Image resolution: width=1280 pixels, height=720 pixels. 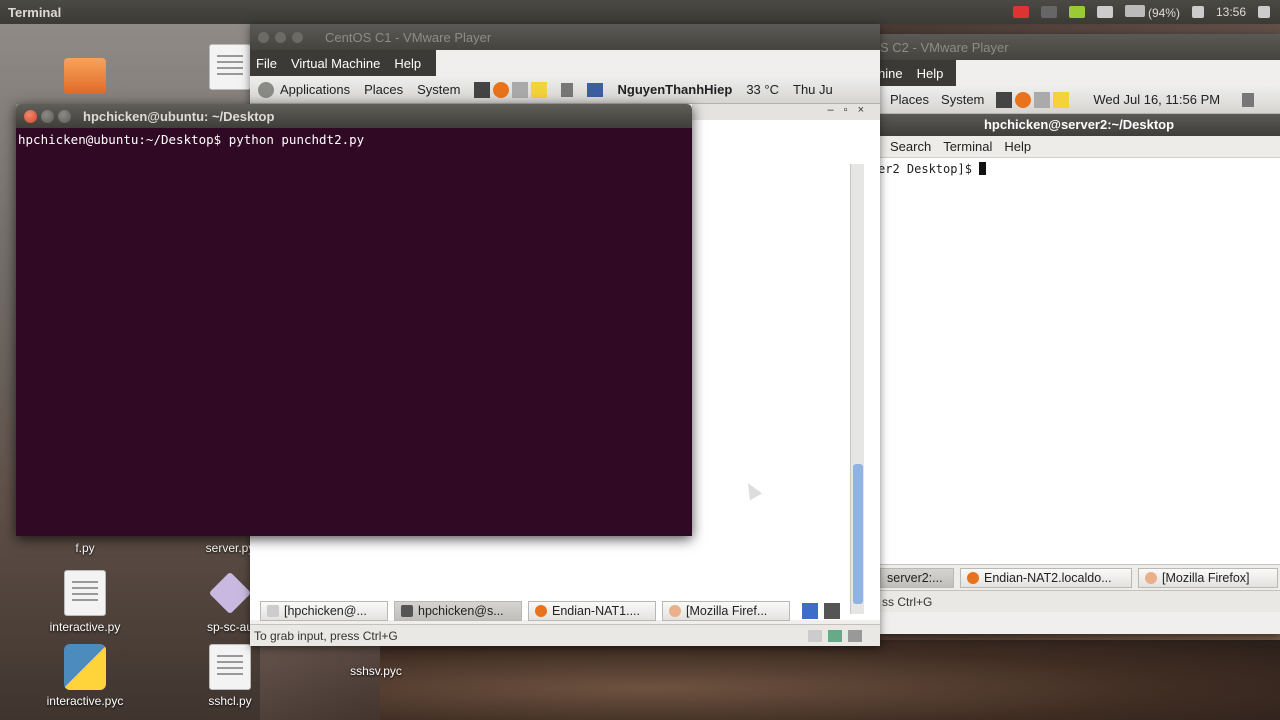 I want to click on desktop-icon-f-py: f.py, so click(x=85, y=548).